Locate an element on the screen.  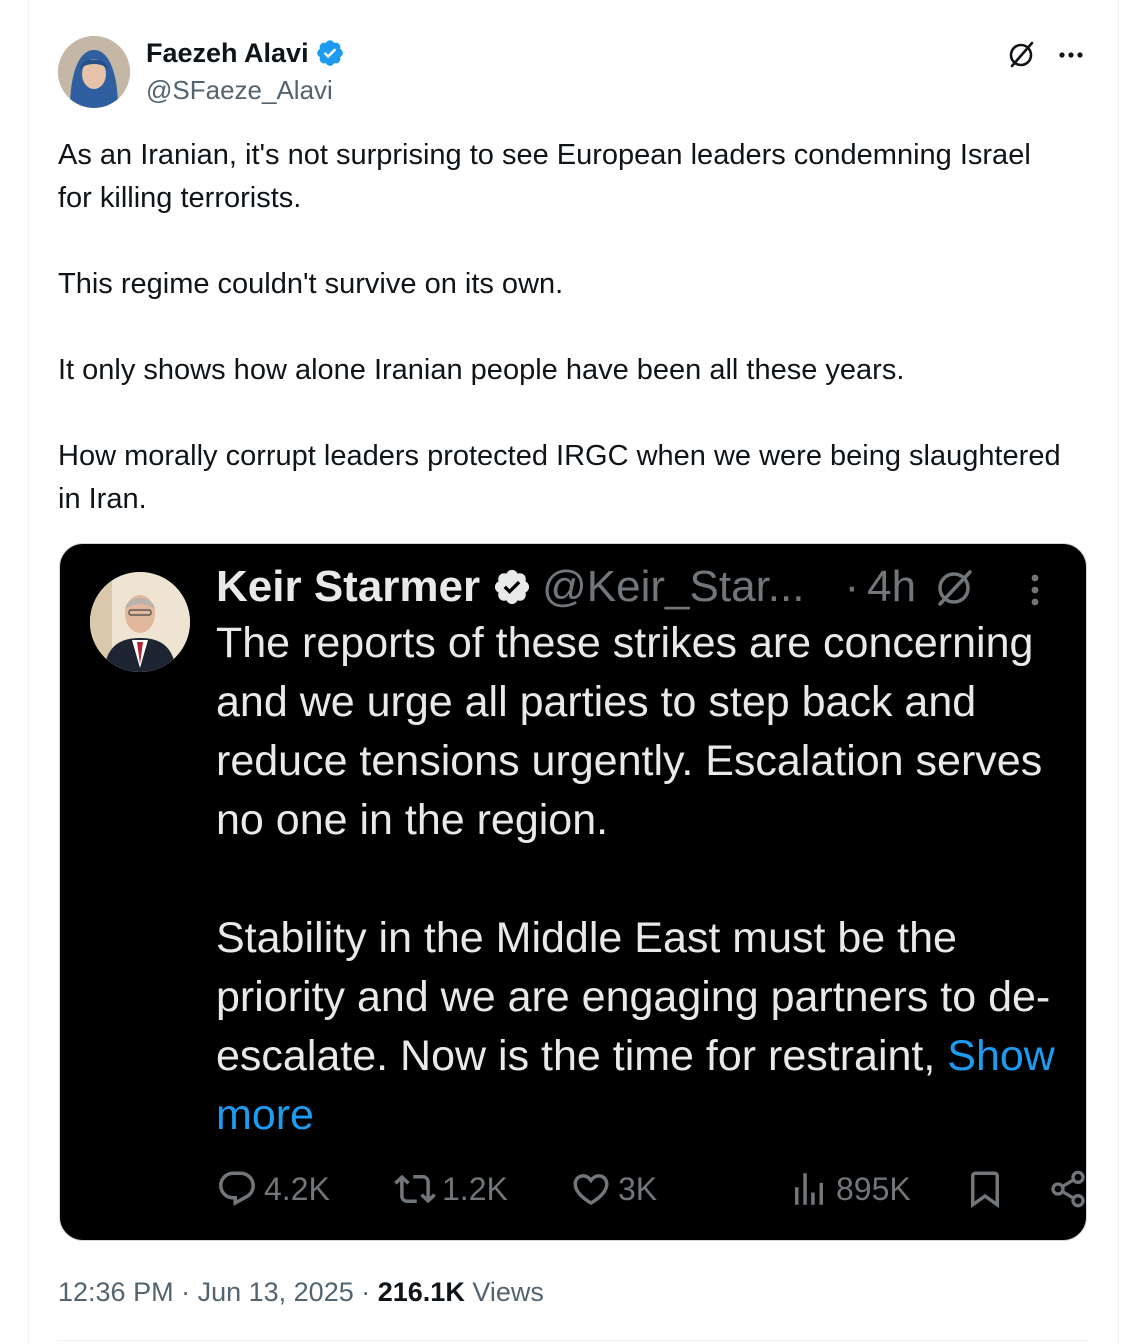
like-icon is located at coordinates (591, 1189).